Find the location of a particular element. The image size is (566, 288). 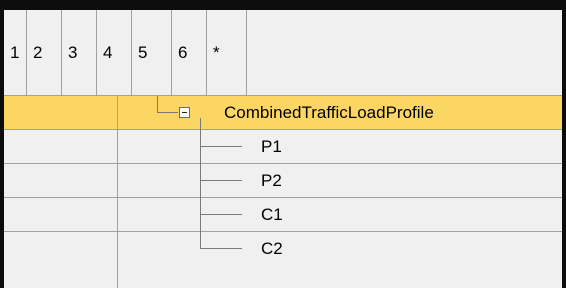

tree-row: P1 is located at coordinates (283, 147).